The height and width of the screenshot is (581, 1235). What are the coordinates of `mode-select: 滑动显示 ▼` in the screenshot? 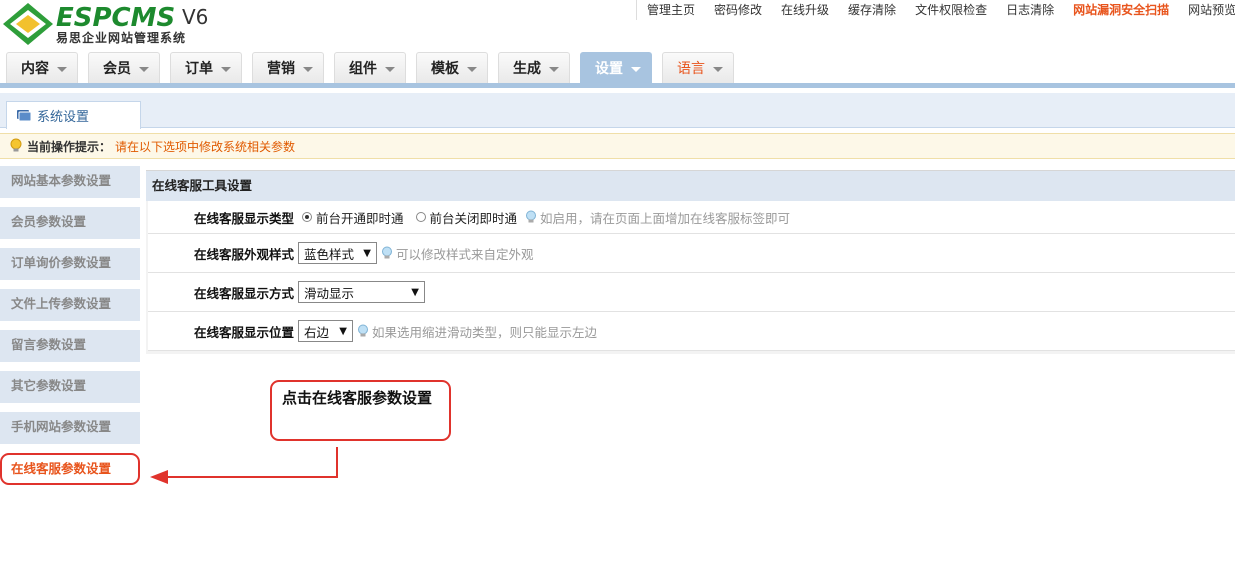 It's located at (361, 292).